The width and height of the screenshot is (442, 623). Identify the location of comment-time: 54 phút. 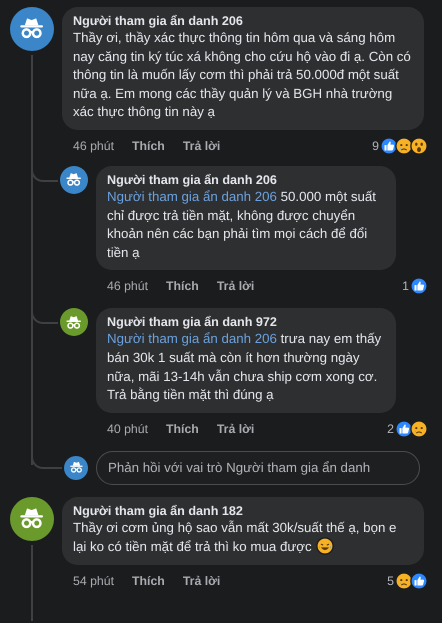
(93, 581).